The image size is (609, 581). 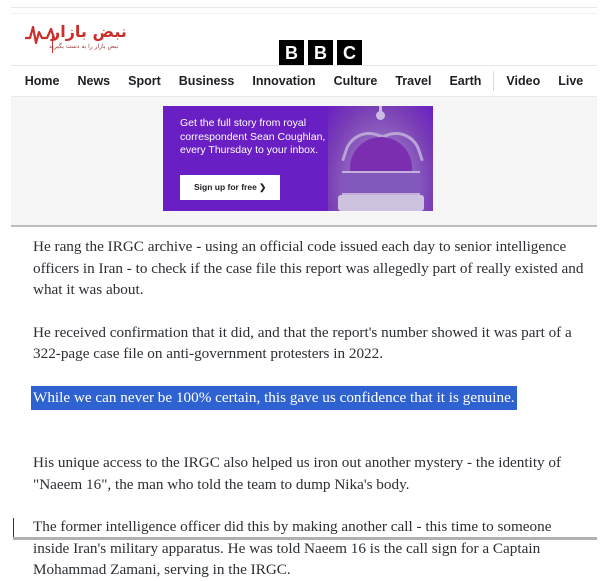 What do you see at coordinates (304, 7) in the screenshot?
I see `top-rule-primary` at bounding box center [304, 7].